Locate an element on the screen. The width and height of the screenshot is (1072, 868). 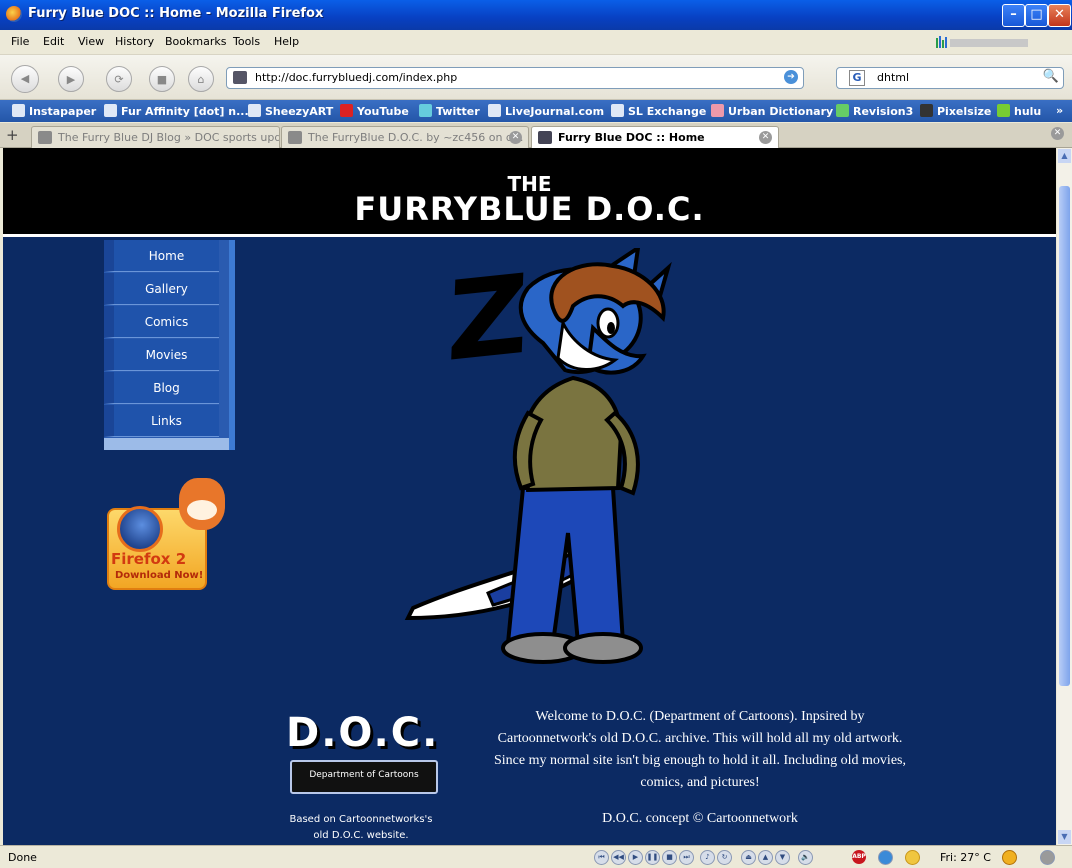
menu-bookmarks: Bookmarks is located at coordinates (195, 41).